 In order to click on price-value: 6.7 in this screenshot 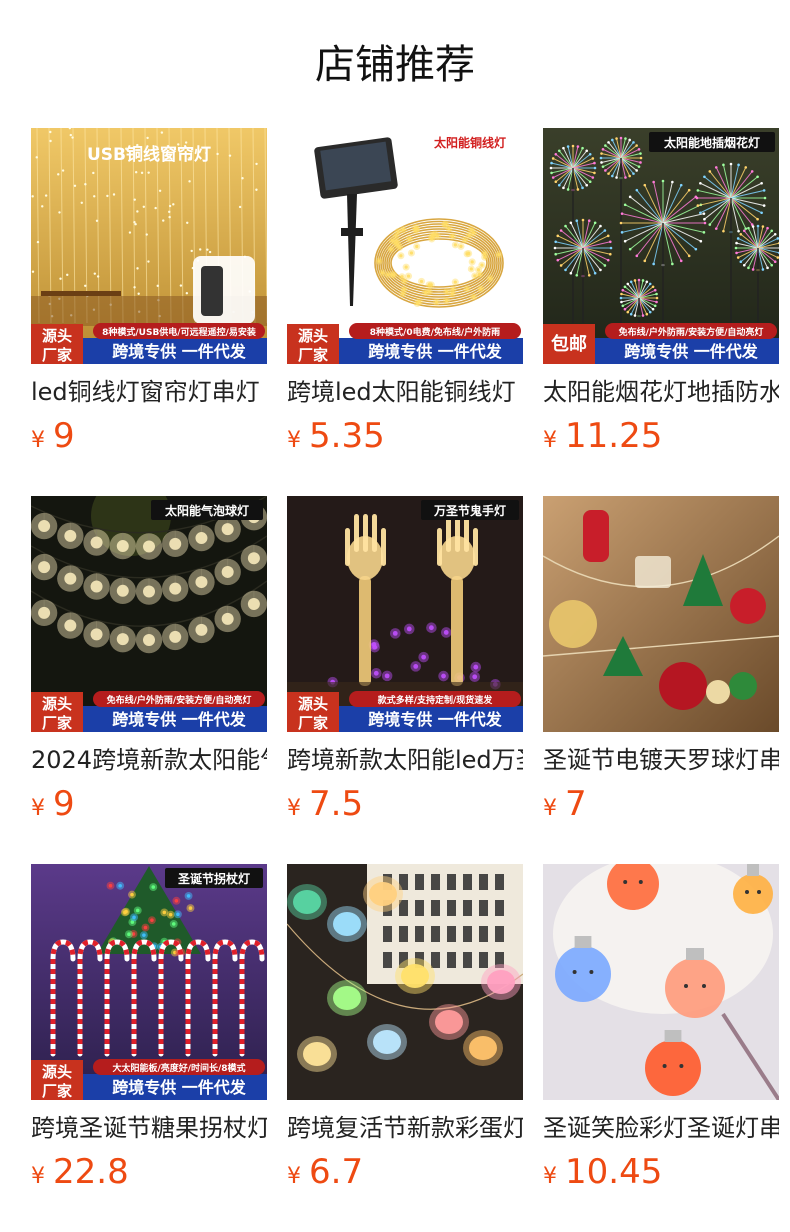, I will do `click(336, 1172)`.